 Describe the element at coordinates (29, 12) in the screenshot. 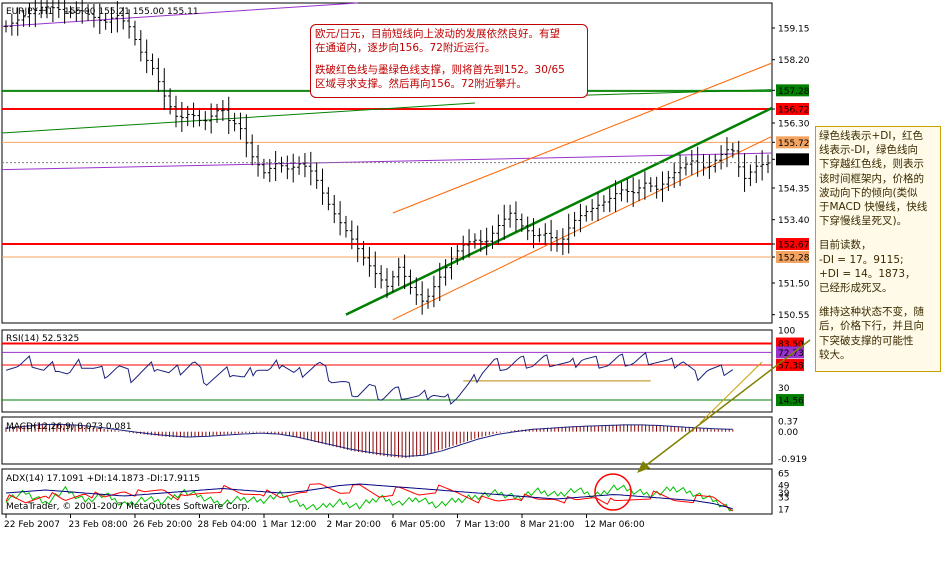

I see `price-header-symbol: EURJPY,H1` at that location.